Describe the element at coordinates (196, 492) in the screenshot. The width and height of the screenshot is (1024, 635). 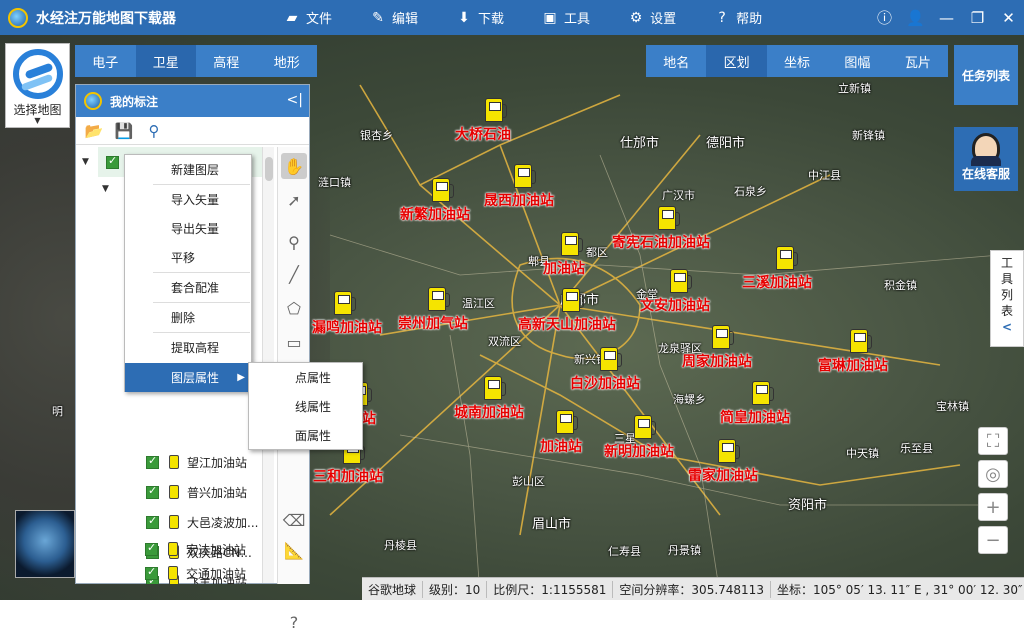
I see `layer-item: 普兴加油站` at that location.